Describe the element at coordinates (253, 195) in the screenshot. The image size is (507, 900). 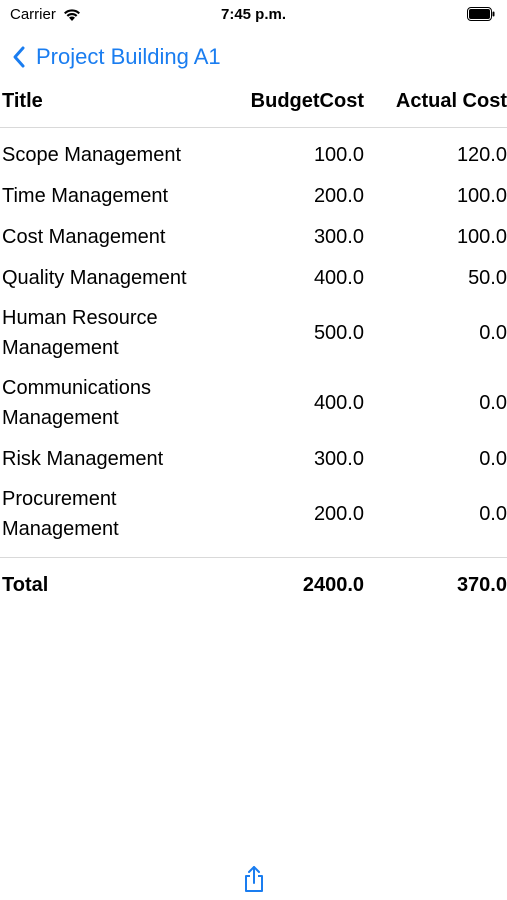
I see `table-row: Time Management 200.0 100.0` at that location.